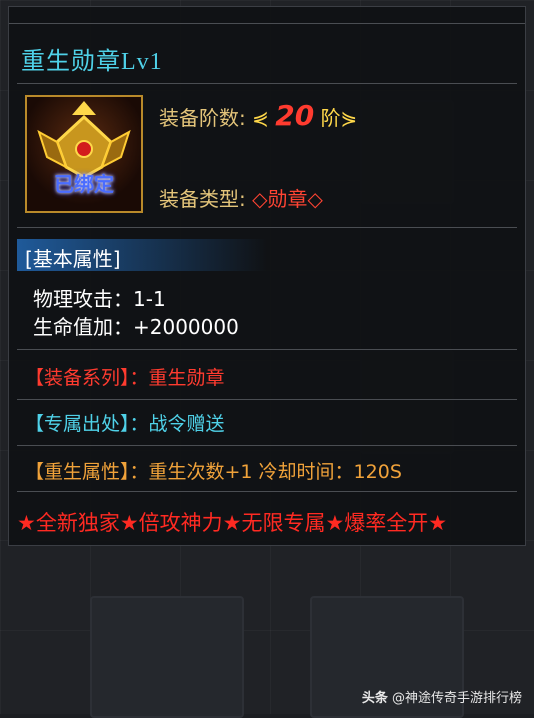  What do you see at coordinates (92, 62) in the screenshot?
I see `item-title: 重生勋章Lv1` at bounding box center [92, 62].